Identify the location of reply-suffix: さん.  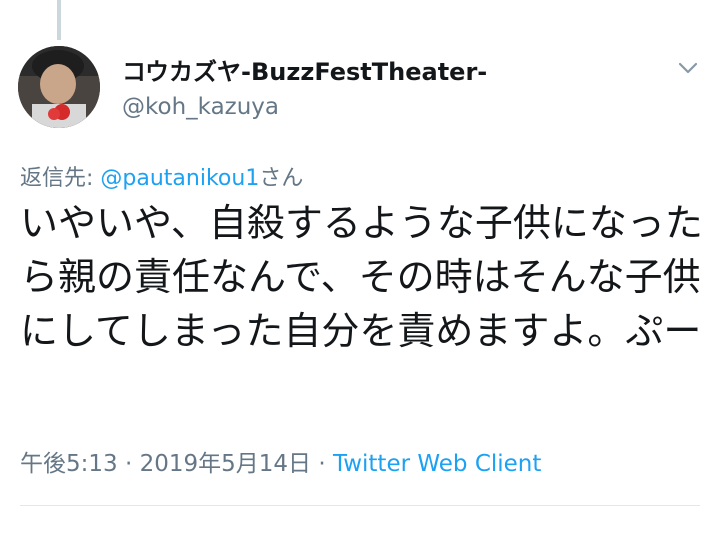
(281, 178).